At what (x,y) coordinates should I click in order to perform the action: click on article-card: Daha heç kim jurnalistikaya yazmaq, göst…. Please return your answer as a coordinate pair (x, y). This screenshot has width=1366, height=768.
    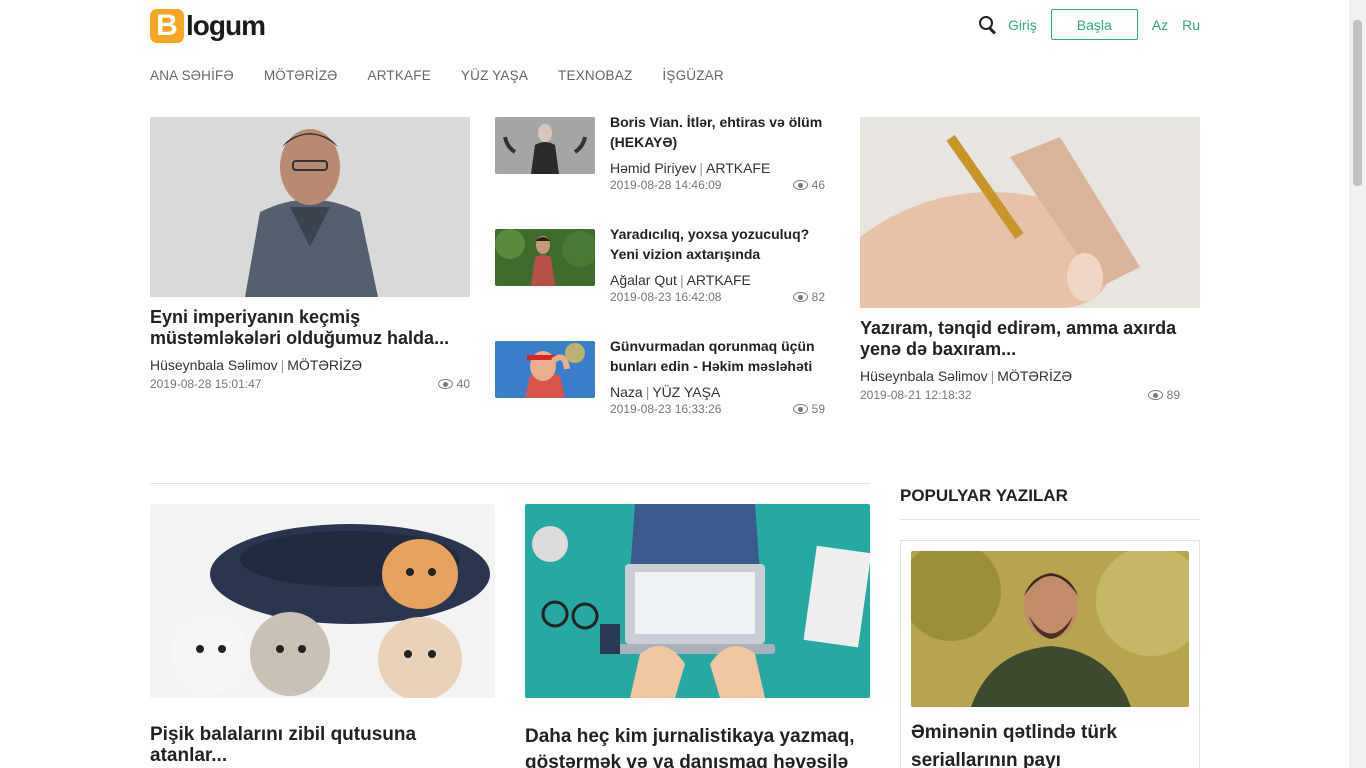
    Looking at the image, I should click on (697, 636).